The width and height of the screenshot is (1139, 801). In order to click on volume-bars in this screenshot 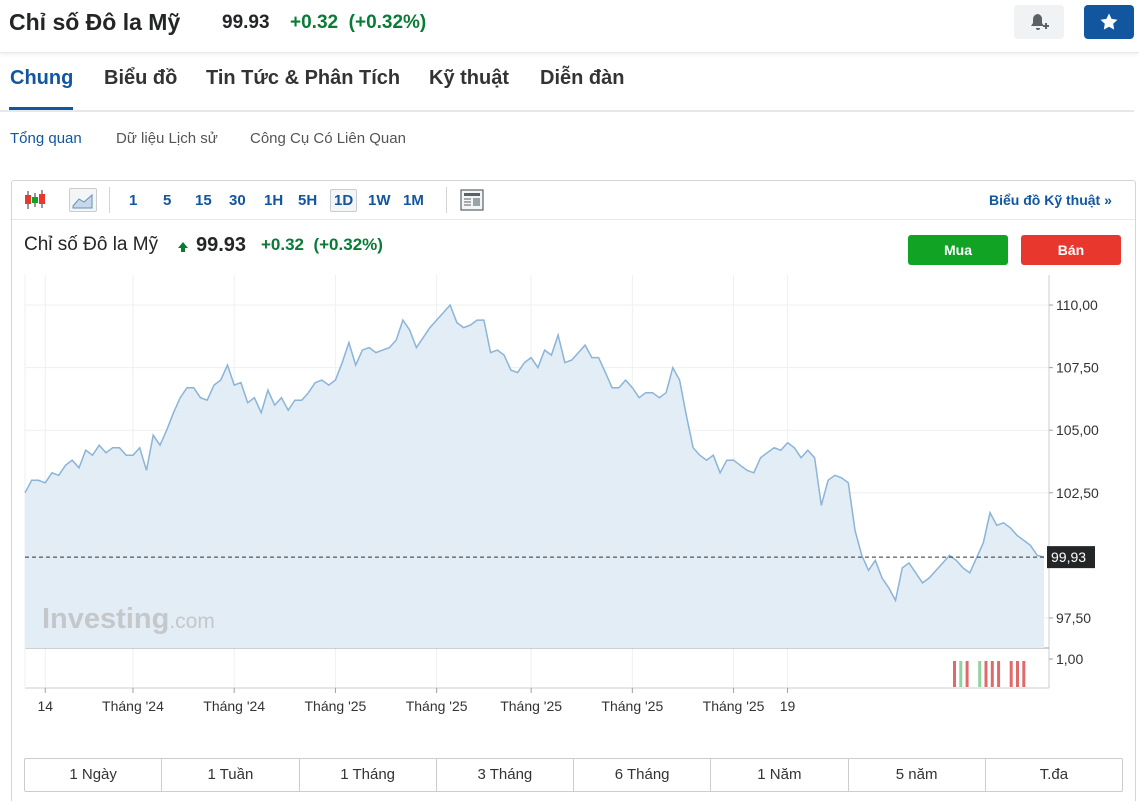, I will do `click(989, 674)`.